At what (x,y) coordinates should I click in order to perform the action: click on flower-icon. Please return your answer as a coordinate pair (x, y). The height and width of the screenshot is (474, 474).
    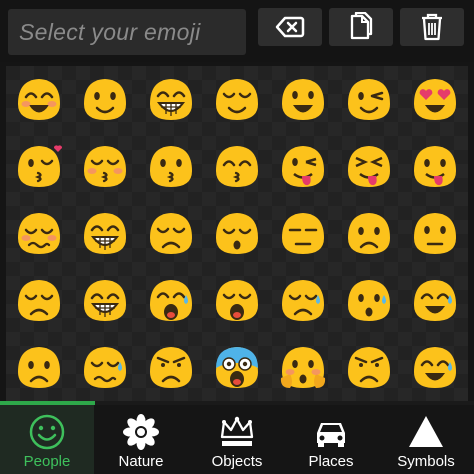
    Looking at the image, I should click on (141, 432).